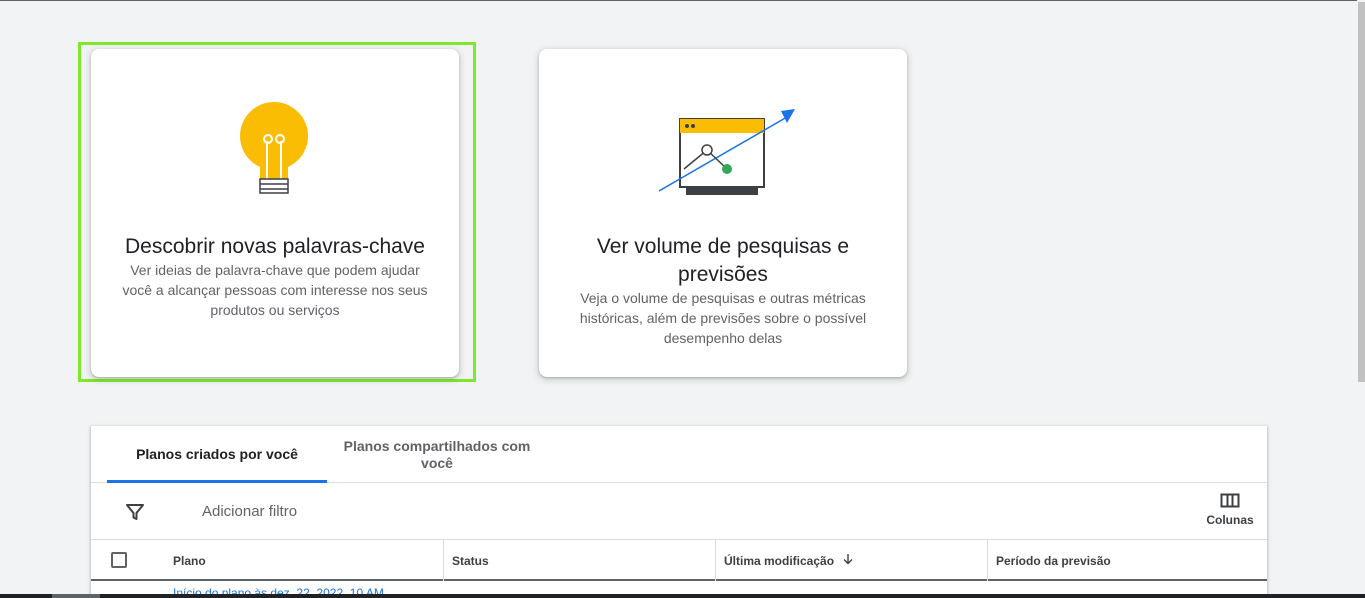 The image size is (1365, 598). I want to click on top-divider, so click(682, 0).